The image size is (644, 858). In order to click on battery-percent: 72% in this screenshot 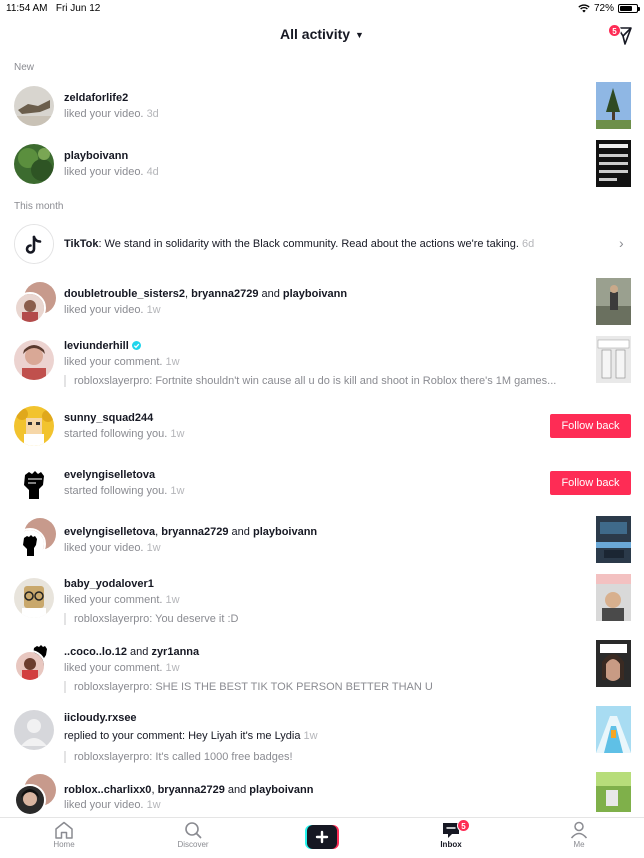, I will do `click(603, 8)`.